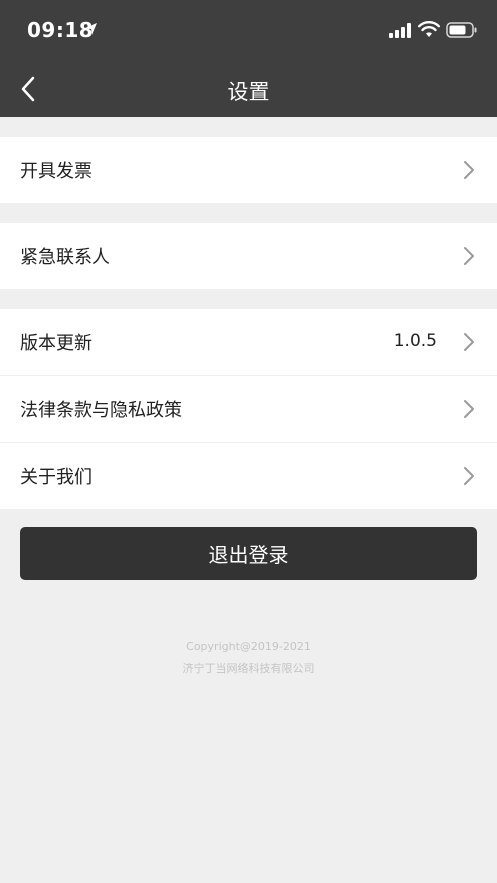 Image resolution: width=497 pixels, height=883 pixels. Describe the element at coordinates (248, 30) in the screenshot. I see `status-bar: 09:18` at that location.